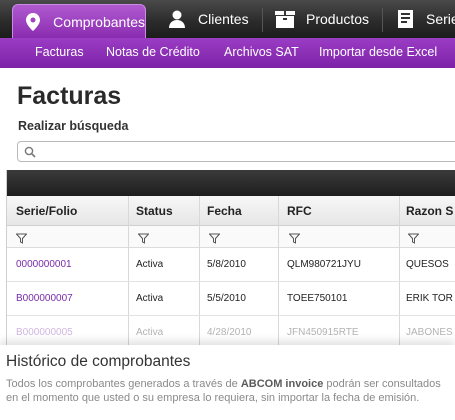 The height and width of the screenshot is (420, 455). I want to click on tab-comprobantes: Comprobantes, so click(79, 21).